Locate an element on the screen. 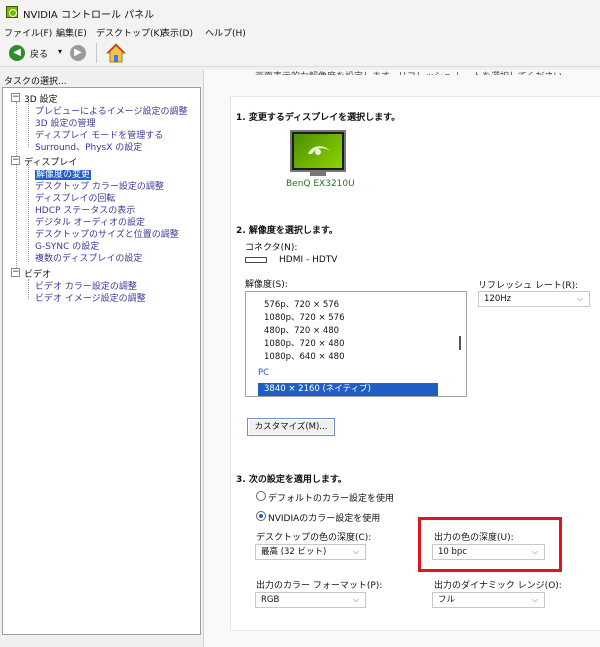  resolution-option-selected: 3840 × 2160 (ネイティブ) is located at coordinates (348, 389).